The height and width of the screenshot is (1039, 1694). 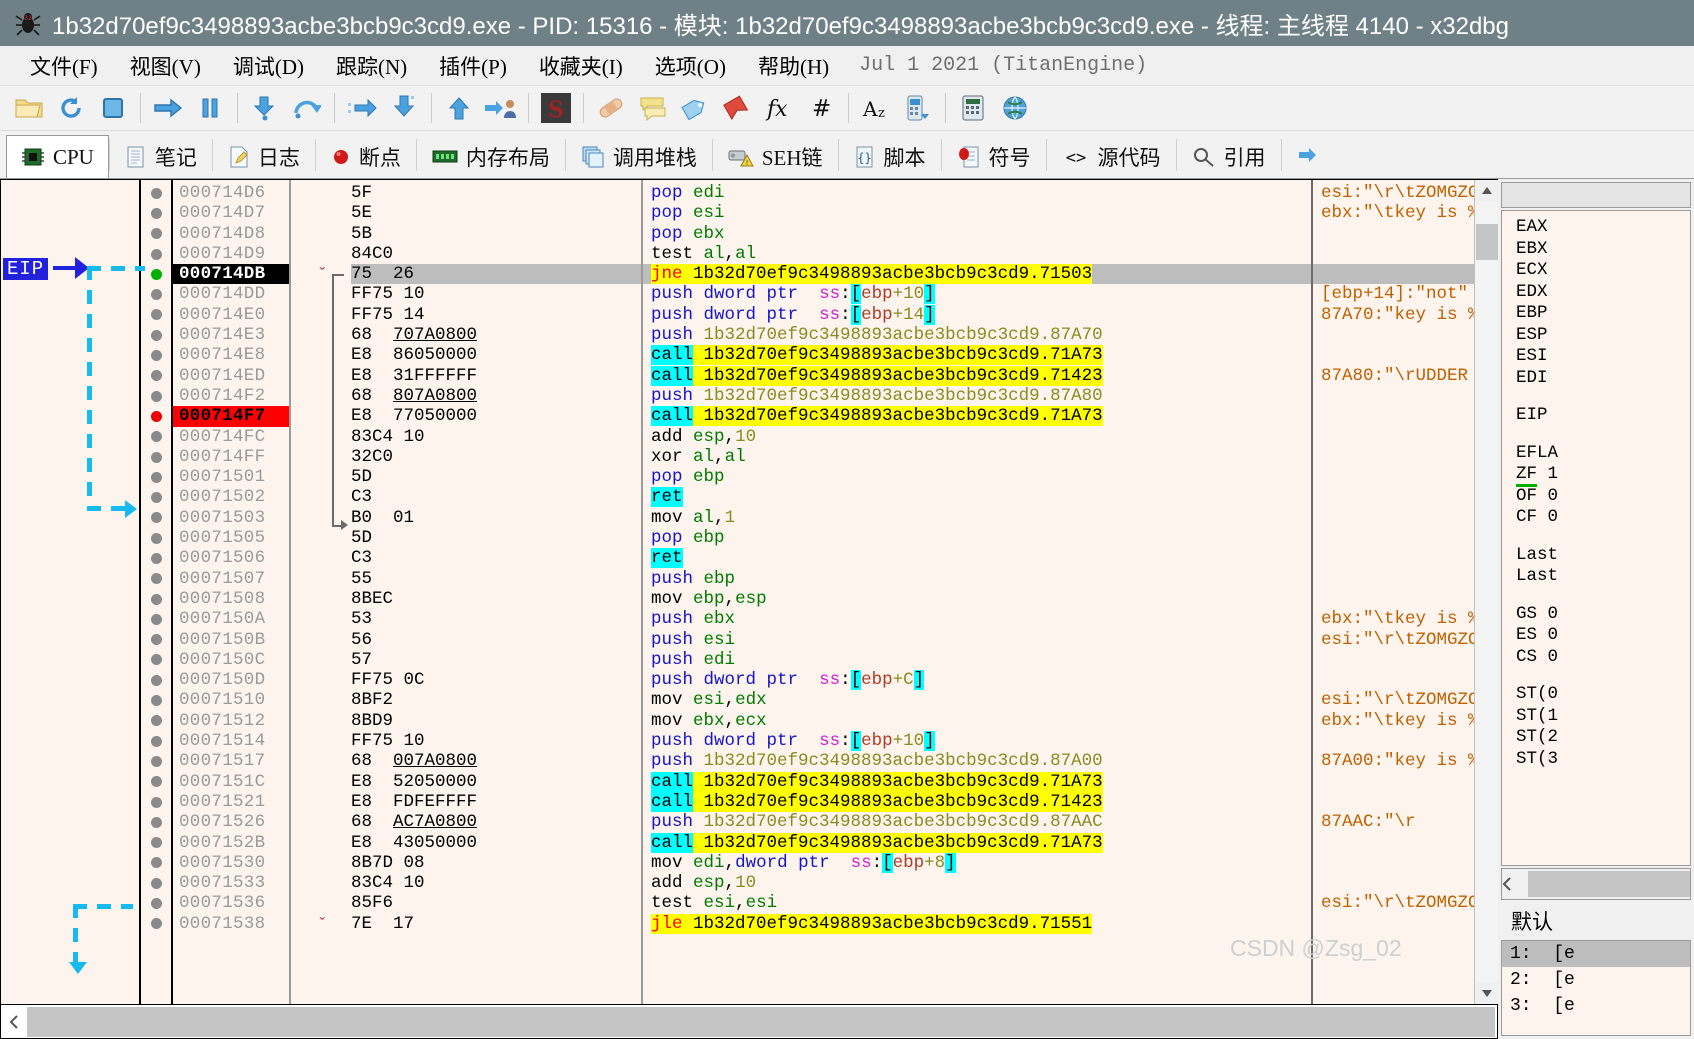 I want to click on opcode-bytes-cell: 68 AC7A0800, so click(x=496, y=822).